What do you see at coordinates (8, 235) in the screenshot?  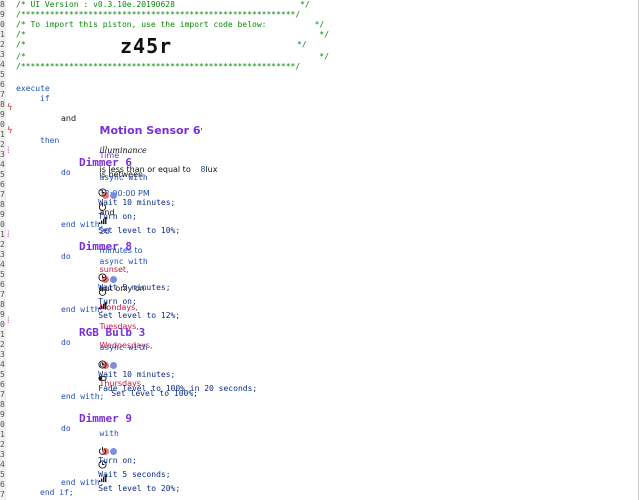 I see `async-marker-icon-2: ⁞` at bounding box center [8, 235].